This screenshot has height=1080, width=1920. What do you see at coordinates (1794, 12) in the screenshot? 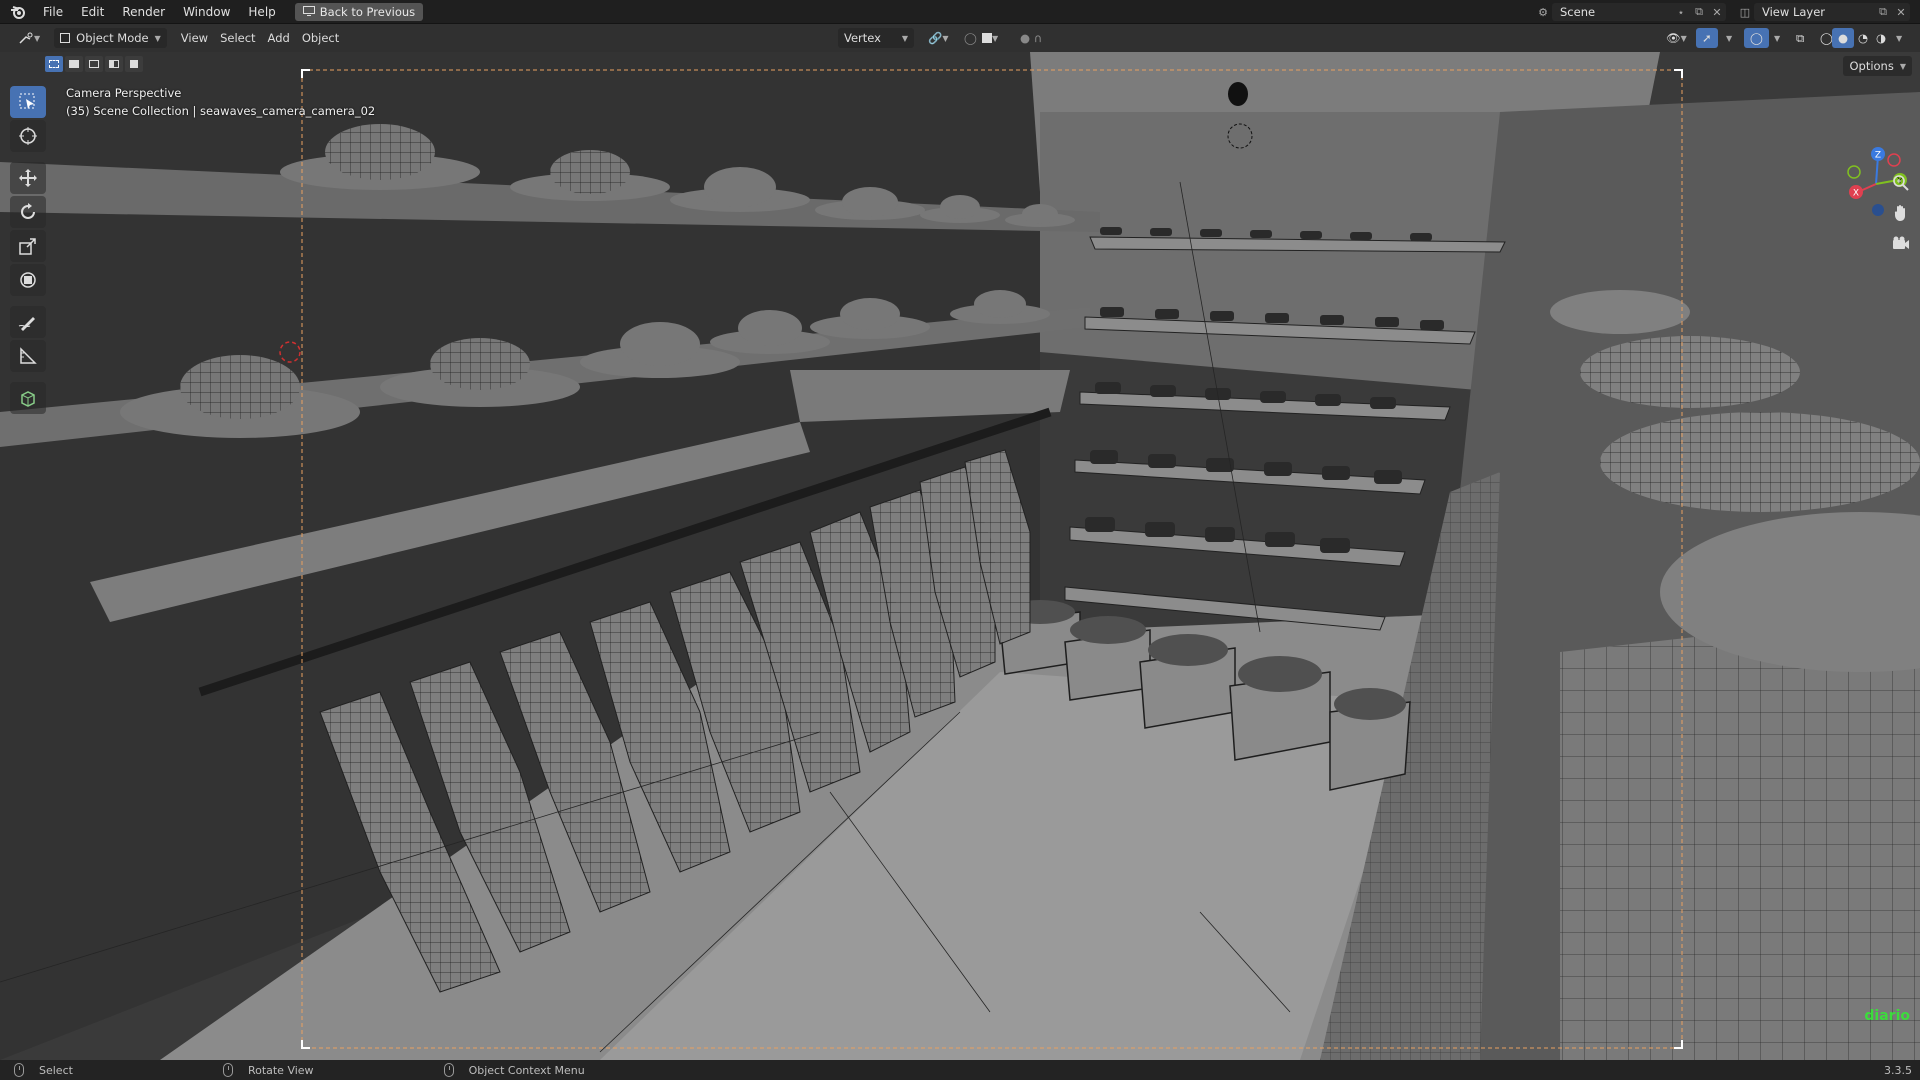
I see `view-layer-name: View Layer` at bounding box center [1794, 12].